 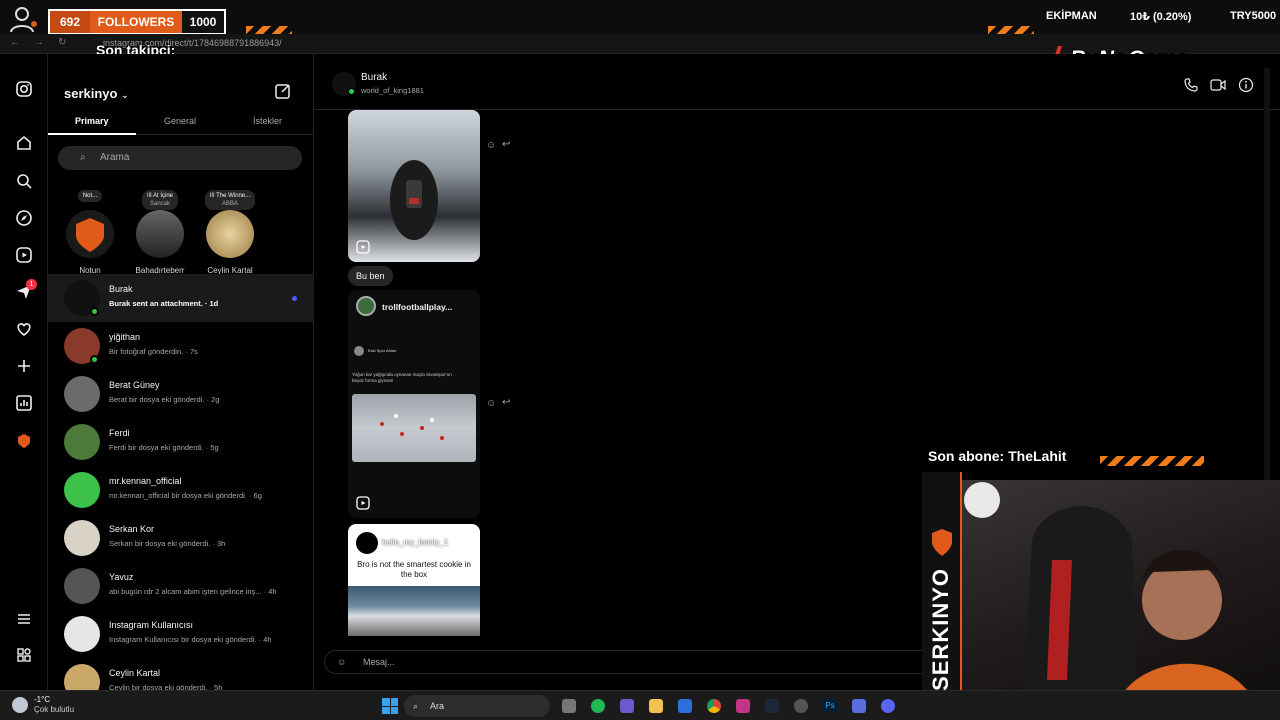 I want to click on tab-general: General, so click(x=180, y=121).